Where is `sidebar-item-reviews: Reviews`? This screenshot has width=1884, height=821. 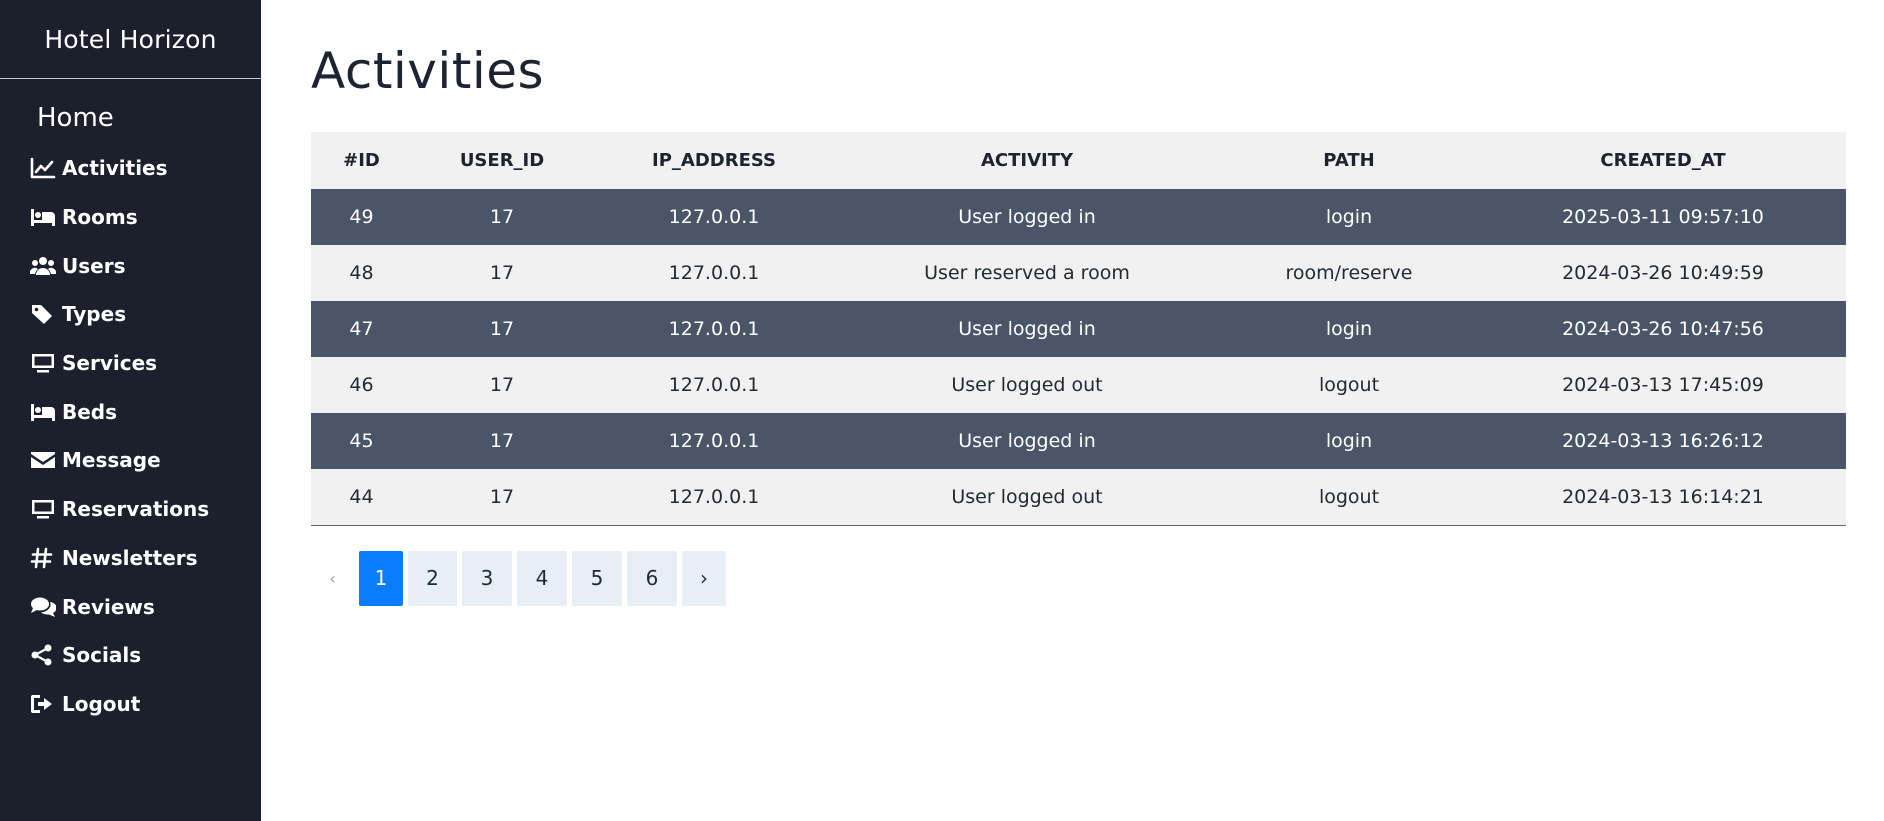 sidebar-item-reviews: Reviews is located at coordinates (130, 606).